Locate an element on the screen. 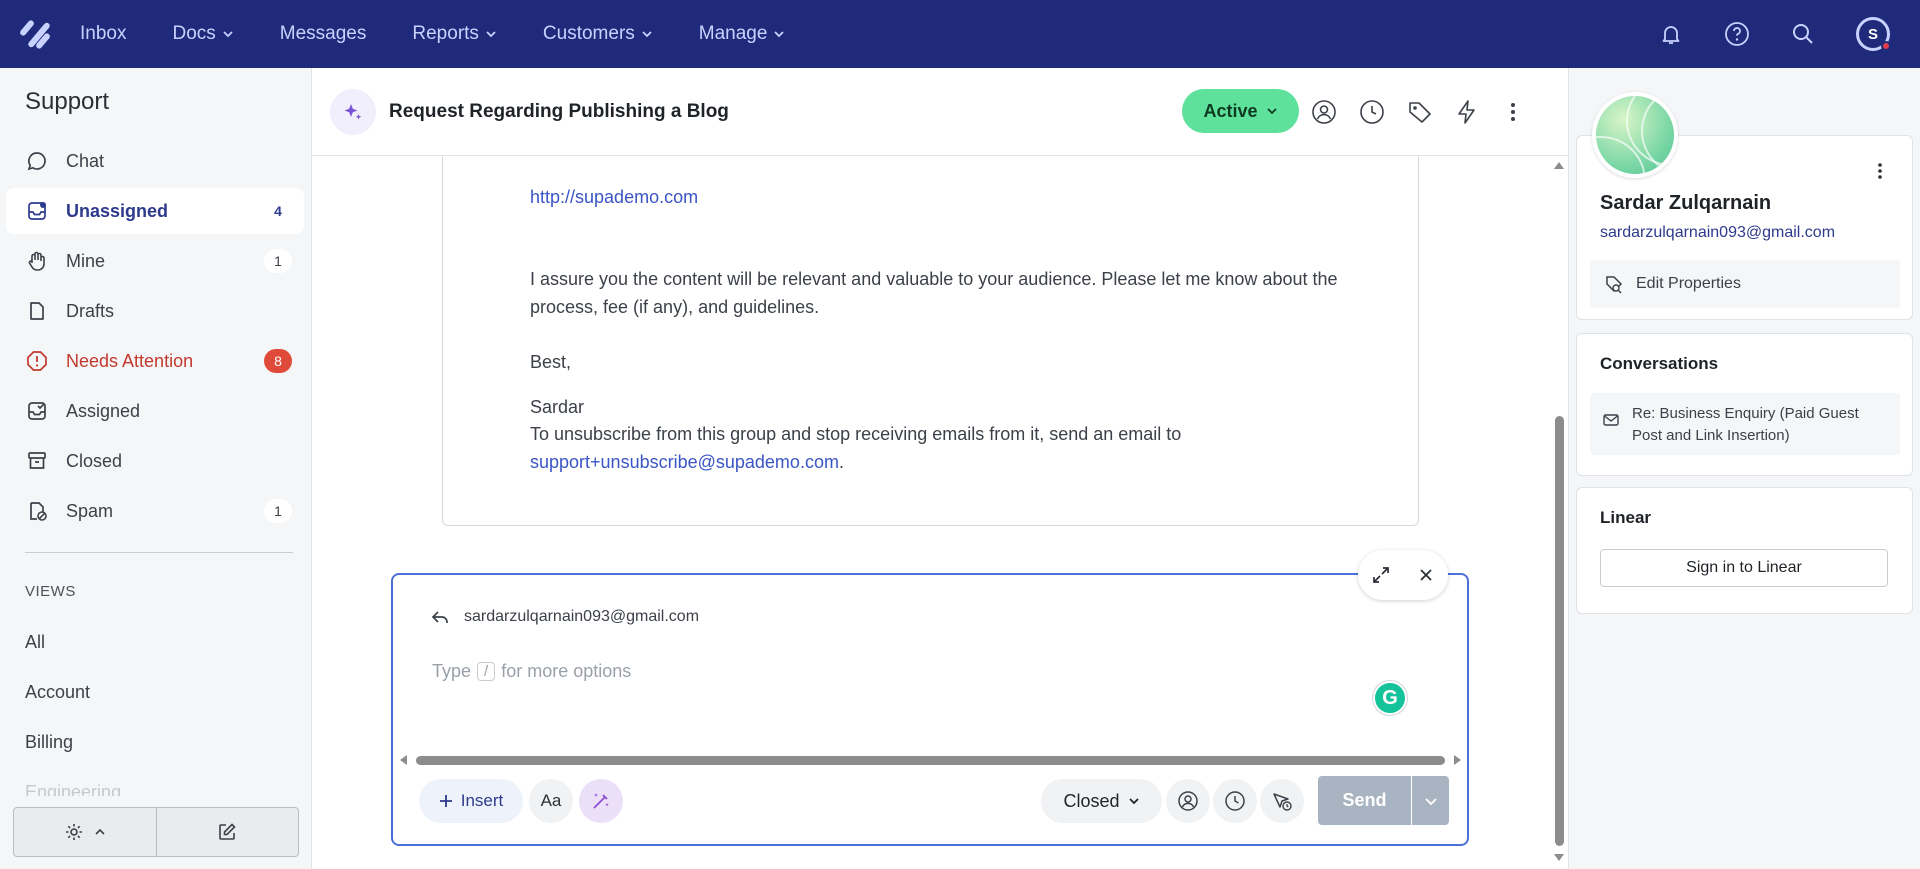 The width and height of the screenshot is (1920, 869). reply-icon is located at coordinates (439, 617).